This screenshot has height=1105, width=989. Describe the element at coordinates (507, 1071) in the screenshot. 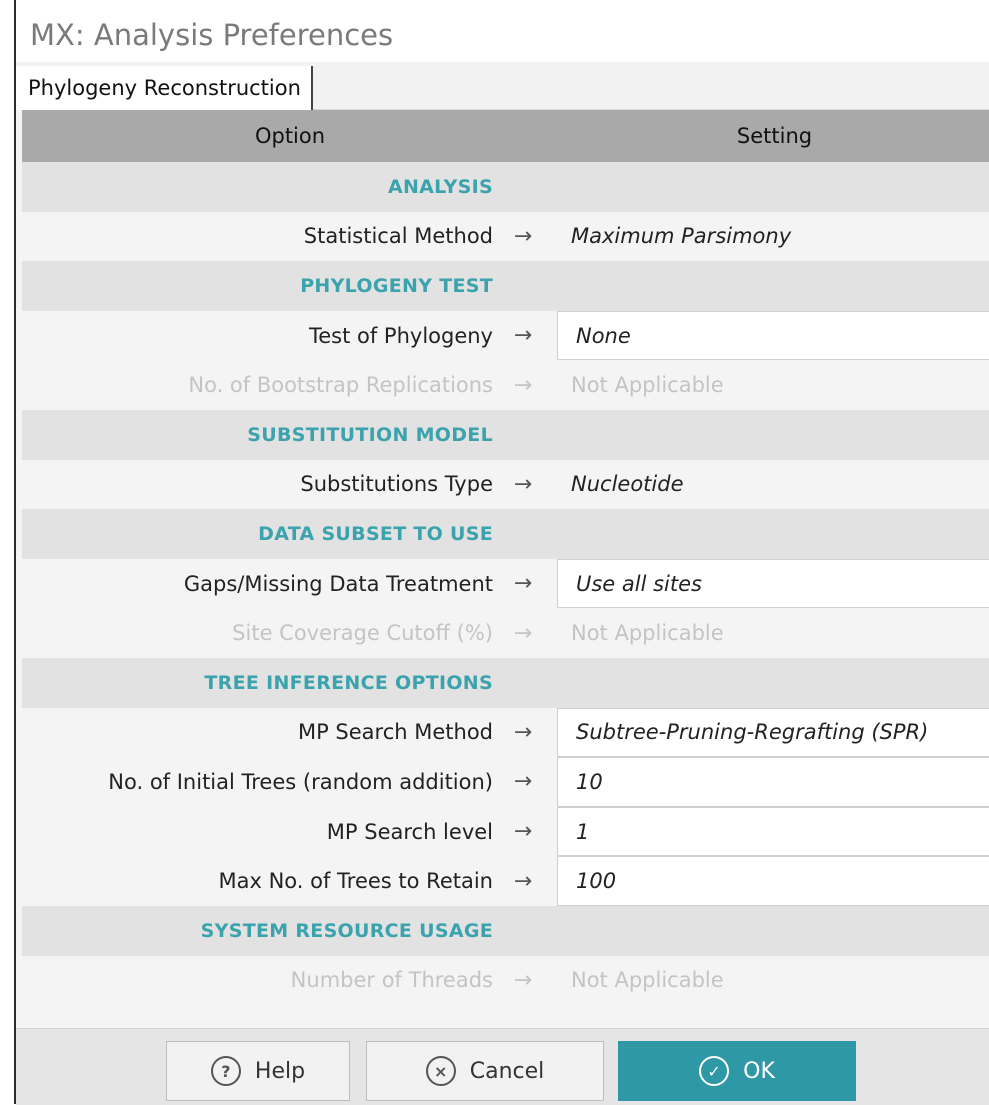

I see `cancel-button-label: Cancel` at that location.